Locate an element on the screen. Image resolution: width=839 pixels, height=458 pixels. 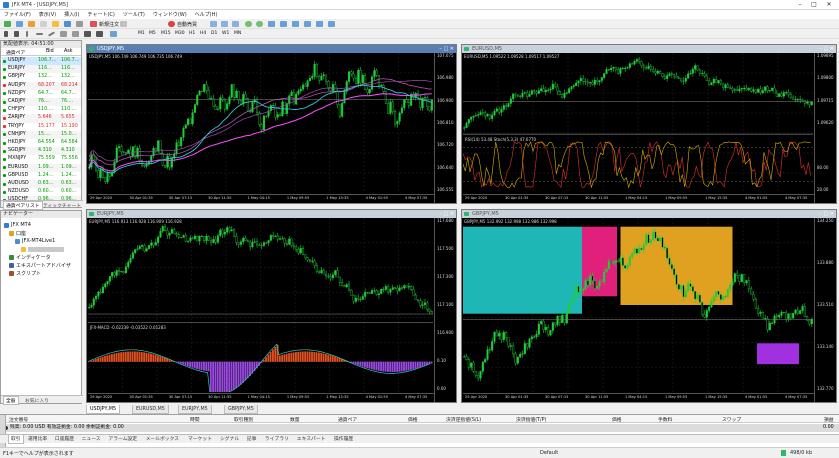
bar-chart-icon is located at coordinates (213, 24).